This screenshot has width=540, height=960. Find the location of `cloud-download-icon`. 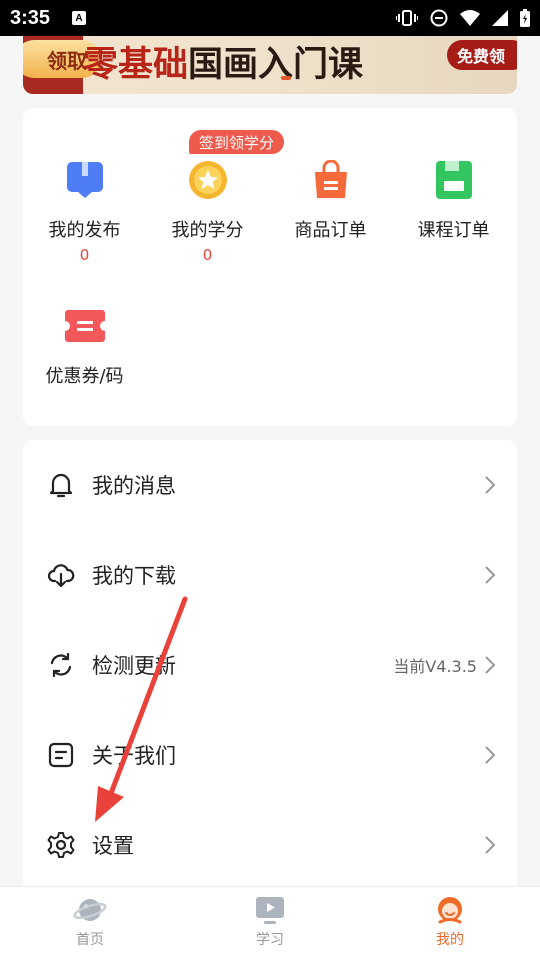

cloud-download-icon is located at coordinates (61, 575).